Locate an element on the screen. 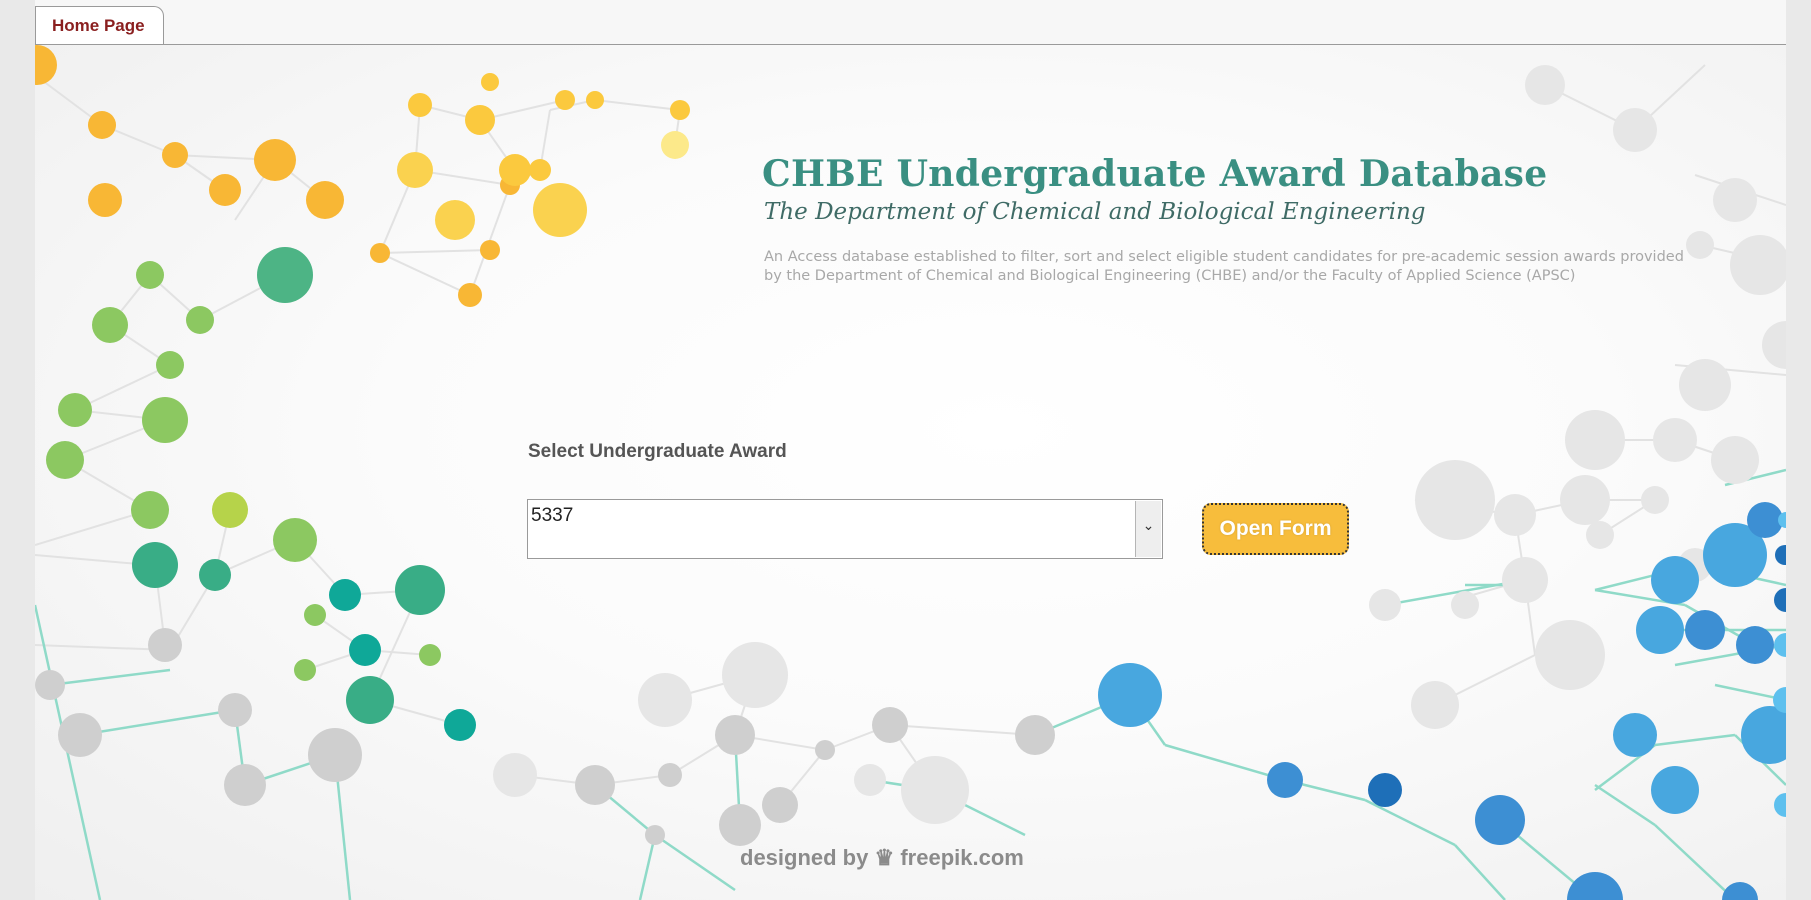 The image size is (1811, 900). award-combobox: 5337 ⌄ is located at coordinates (845, 529).